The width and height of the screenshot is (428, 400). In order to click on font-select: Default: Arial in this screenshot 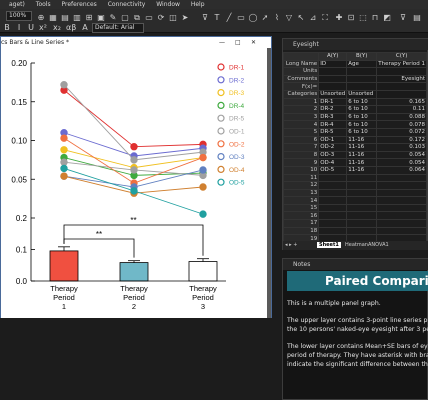, I will do `click(118, 28)`.